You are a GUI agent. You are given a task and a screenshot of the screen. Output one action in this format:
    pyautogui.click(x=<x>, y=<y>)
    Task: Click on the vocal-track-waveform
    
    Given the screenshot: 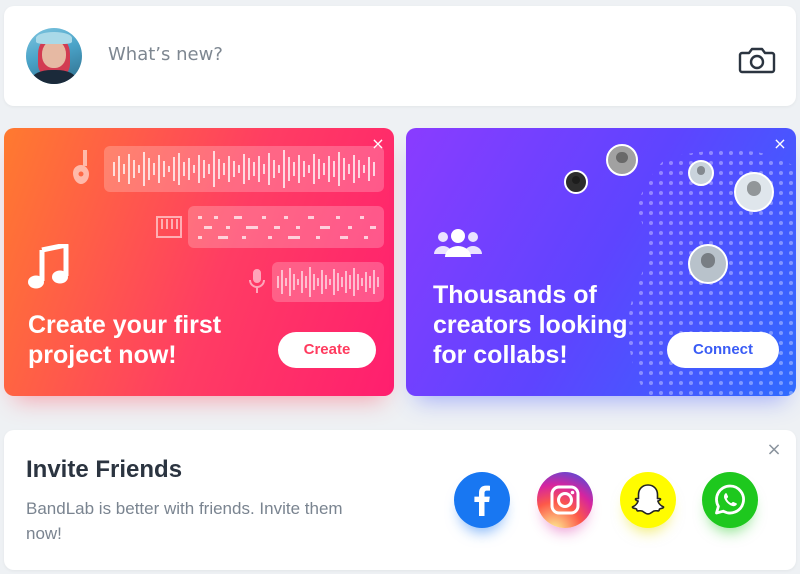 What is the action you would take?
    pyautogui.click(x=328, y=282)
    